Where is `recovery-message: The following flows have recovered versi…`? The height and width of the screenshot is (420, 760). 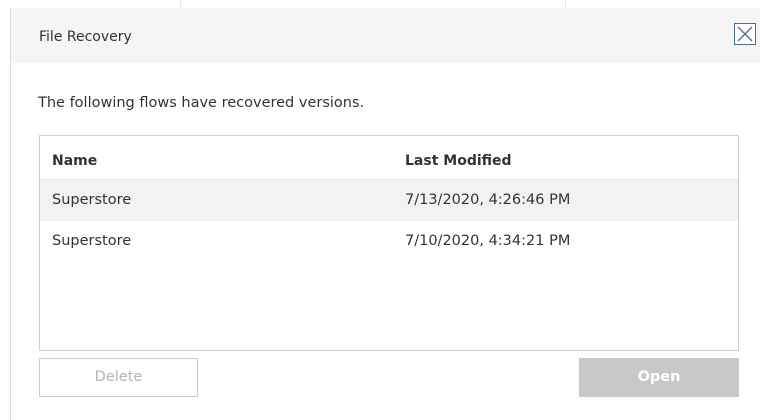 recovery-message: The following flows have recovered versi… is located at coordinates (201, 103).